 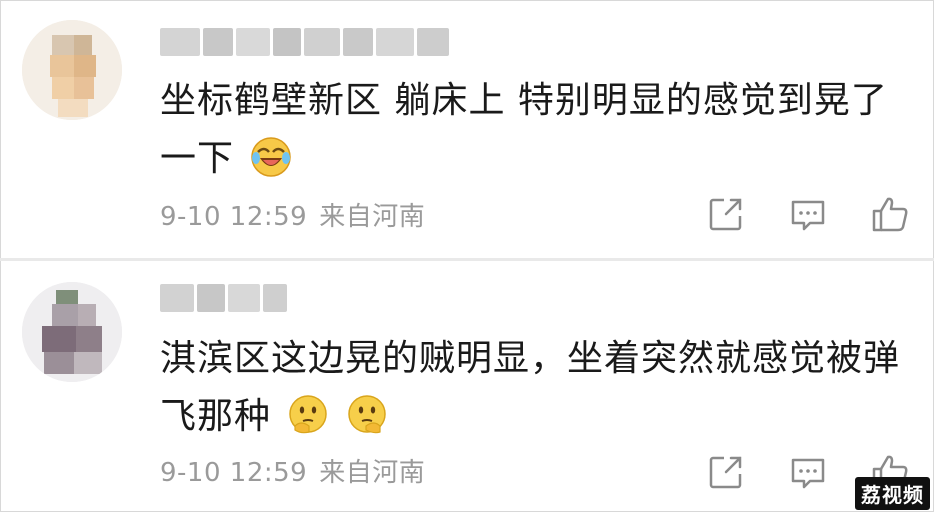 I want to click on comment-text-line: 飞那种, so click(x=216, y=416).